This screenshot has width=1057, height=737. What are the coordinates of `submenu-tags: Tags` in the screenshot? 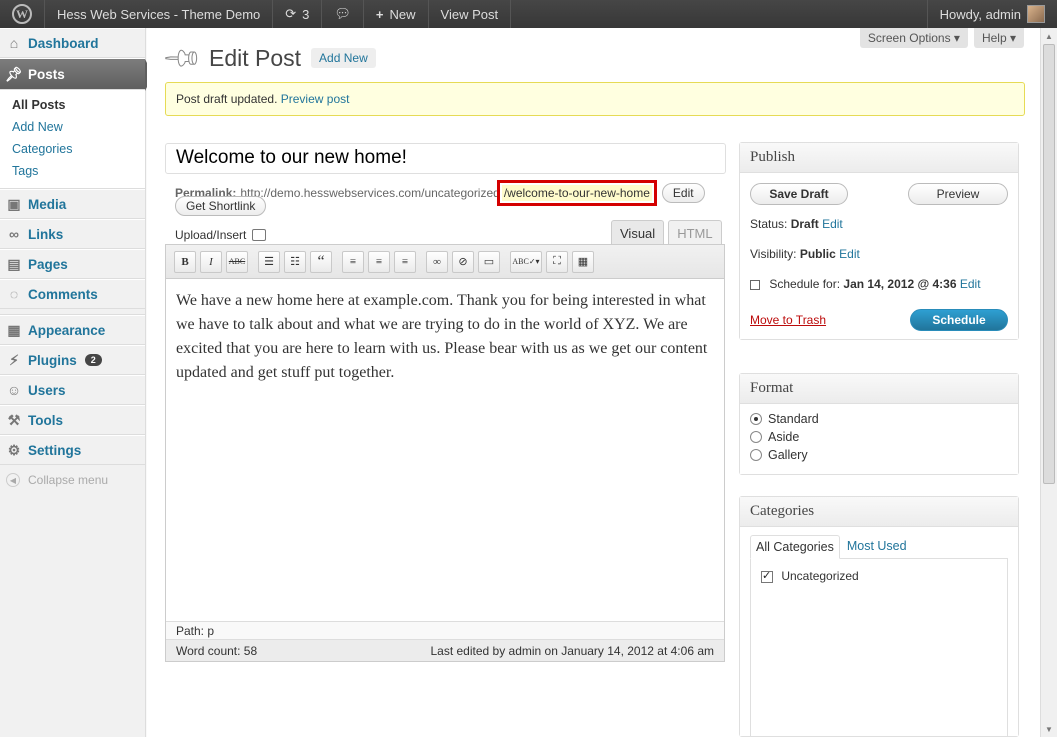 It's located at (72, 171).